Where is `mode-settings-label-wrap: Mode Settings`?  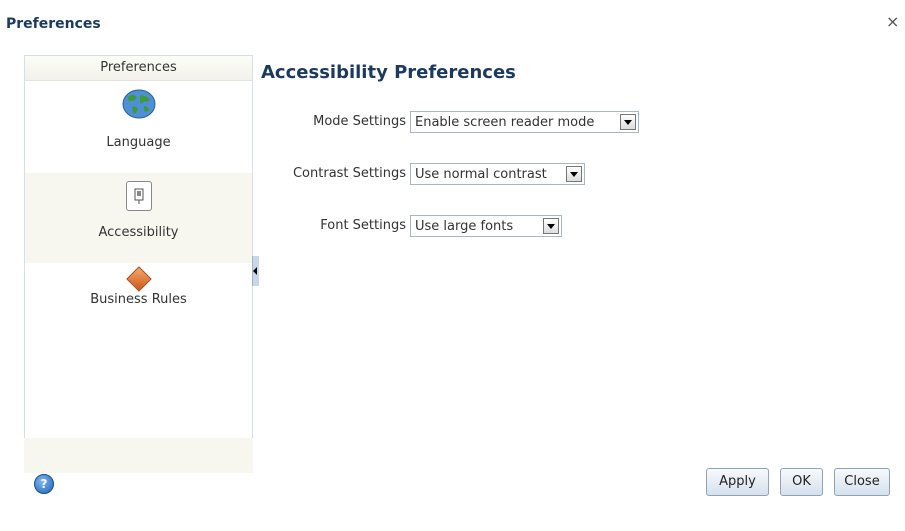
mode-settings-label-wrap: Mode Settings is located at coordinates (333, 122).